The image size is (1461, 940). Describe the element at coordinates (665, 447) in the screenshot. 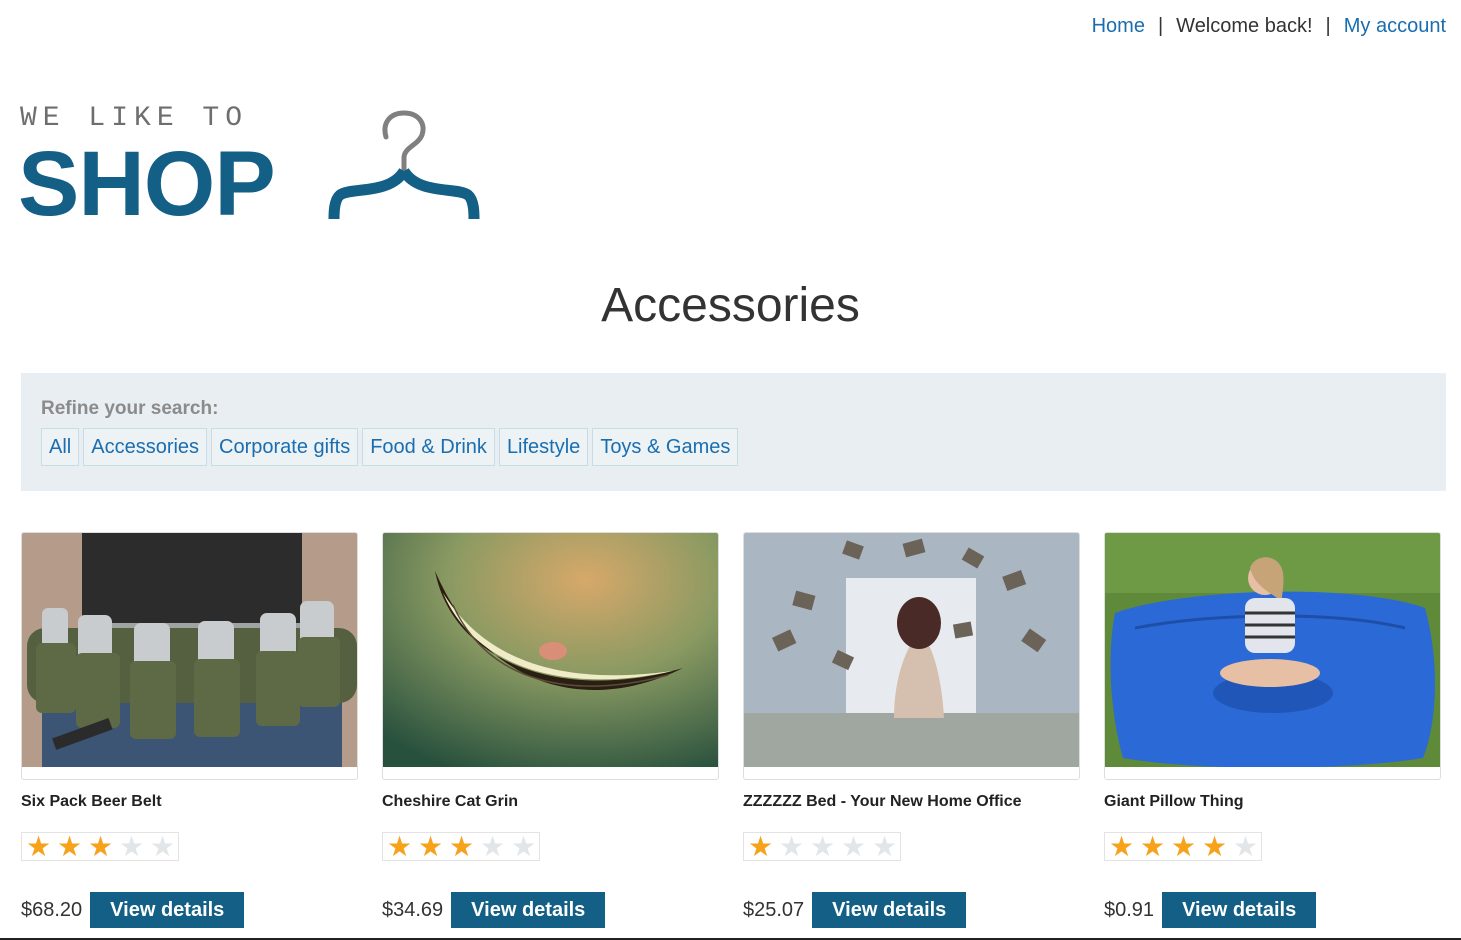

I see `filter-toys-games: Toys & Games` at that location.